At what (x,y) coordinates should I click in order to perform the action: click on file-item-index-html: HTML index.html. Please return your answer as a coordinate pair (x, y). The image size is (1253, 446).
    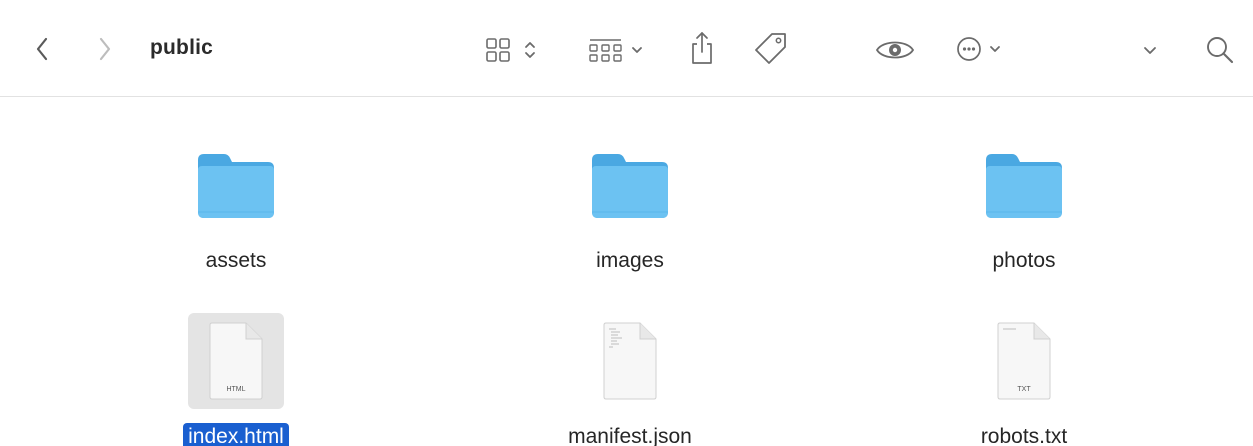
    Looking at the image, I should click on (236, 379).